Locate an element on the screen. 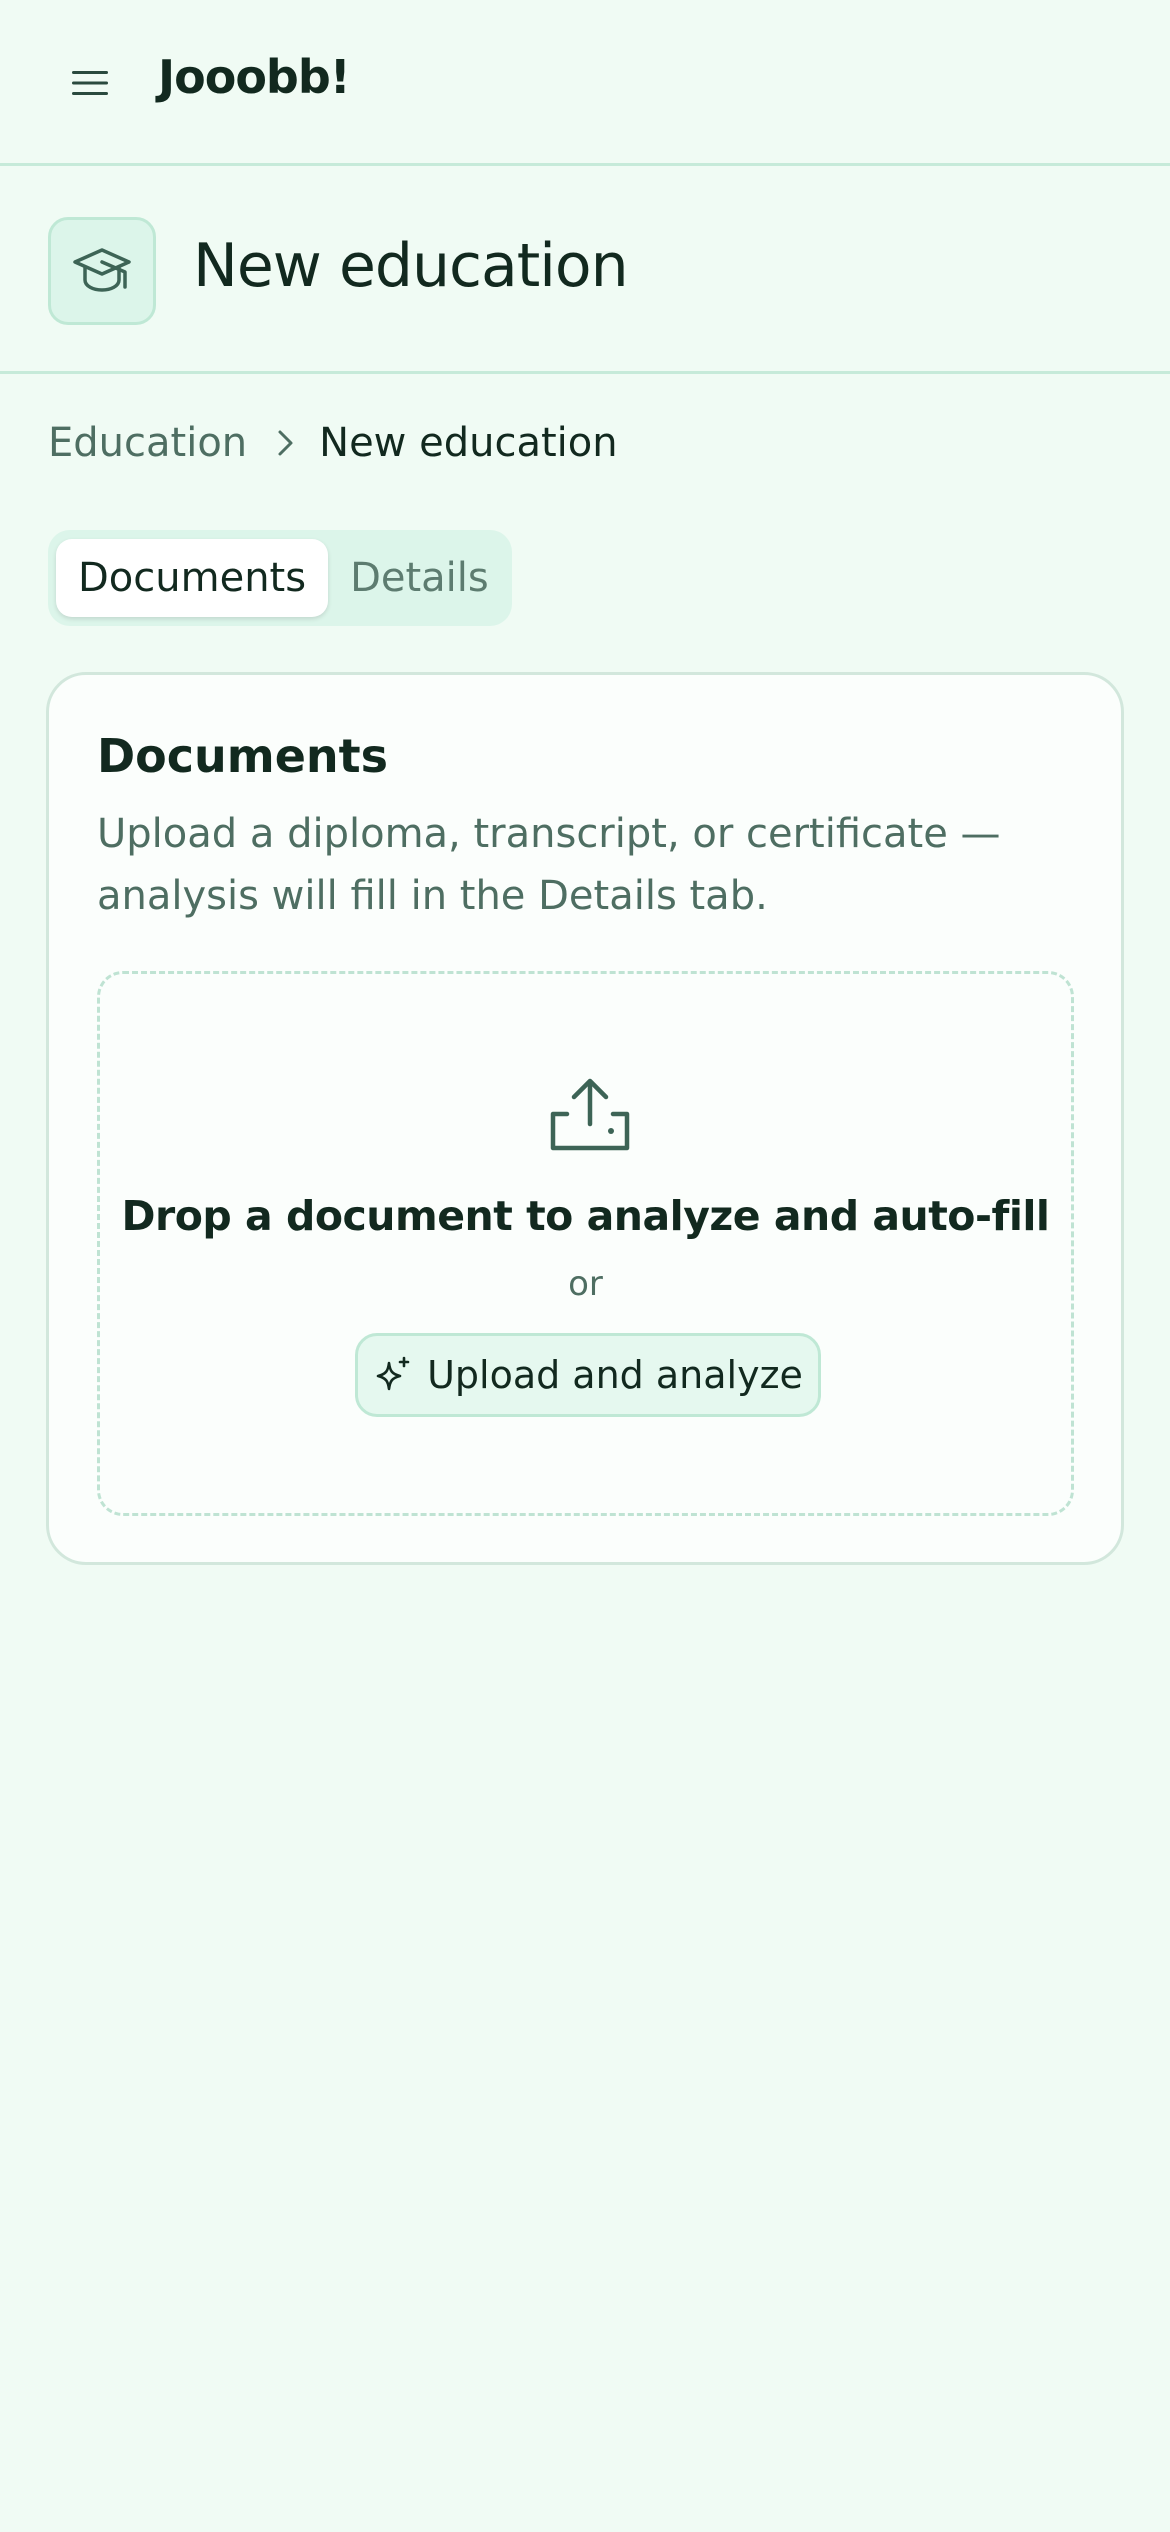 The image size is (1170, 2532). menu-button is located at coordinates (90, 83).